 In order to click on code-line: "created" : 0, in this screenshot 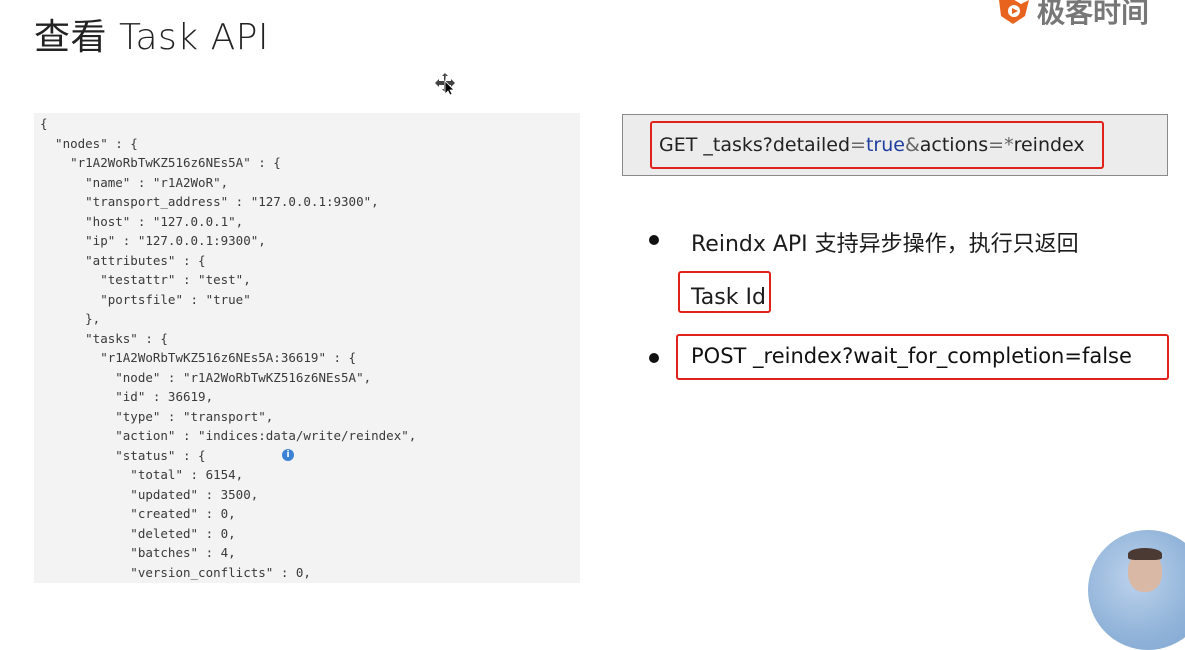, I will do `click(138, 513)`.